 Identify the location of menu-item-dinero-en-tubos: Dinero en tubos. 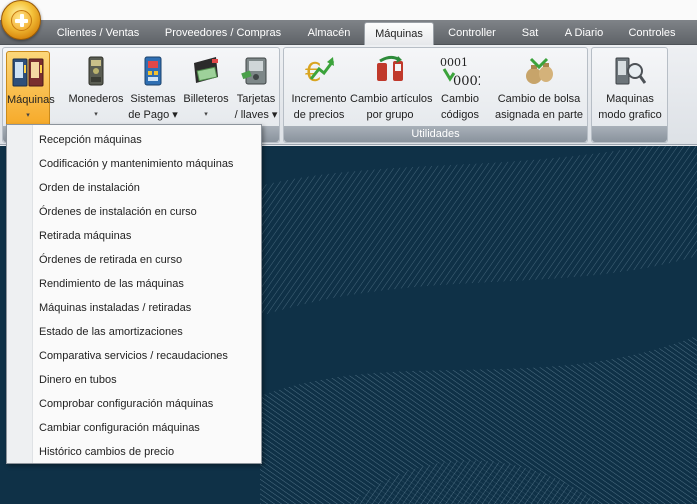
(134, 380).